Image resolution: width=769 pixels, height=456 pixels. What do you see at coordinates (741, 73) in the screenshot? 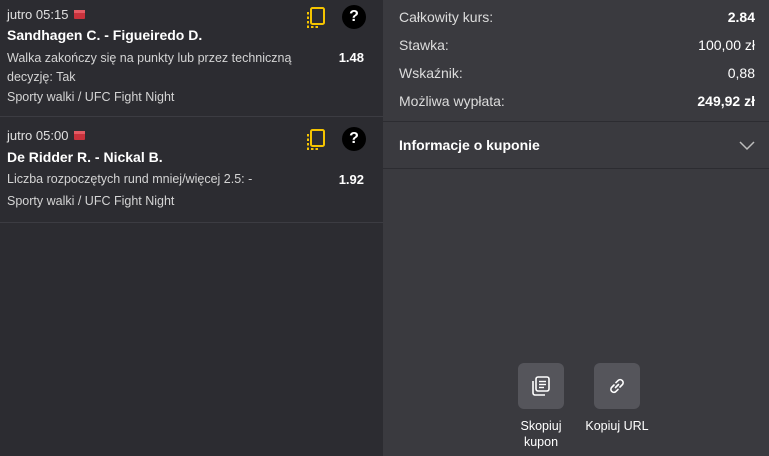
I see `indicator-value: 0,88` at bounding box center [741, 73].